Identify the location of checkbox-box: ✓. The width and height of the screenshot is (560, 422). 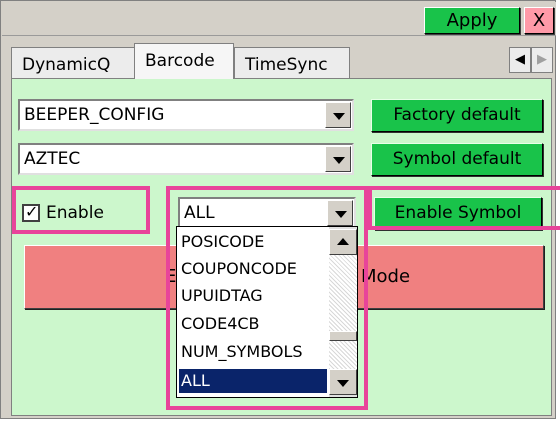
(31, 212).